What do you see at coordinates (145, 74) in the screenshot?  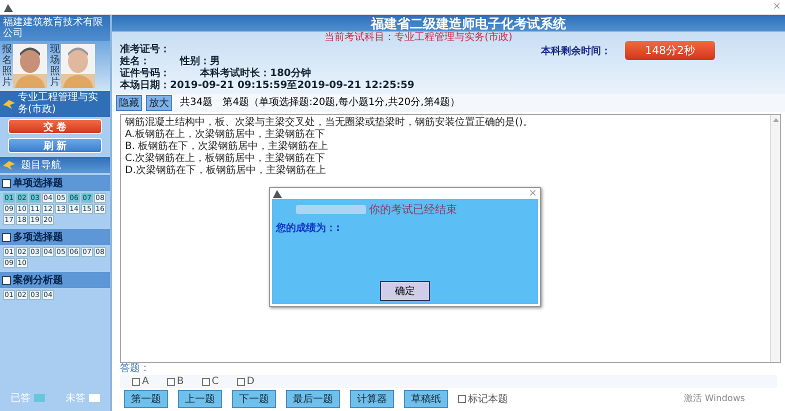 I see `candidate-info: 证件号码：` at bounding box center [145, 74].